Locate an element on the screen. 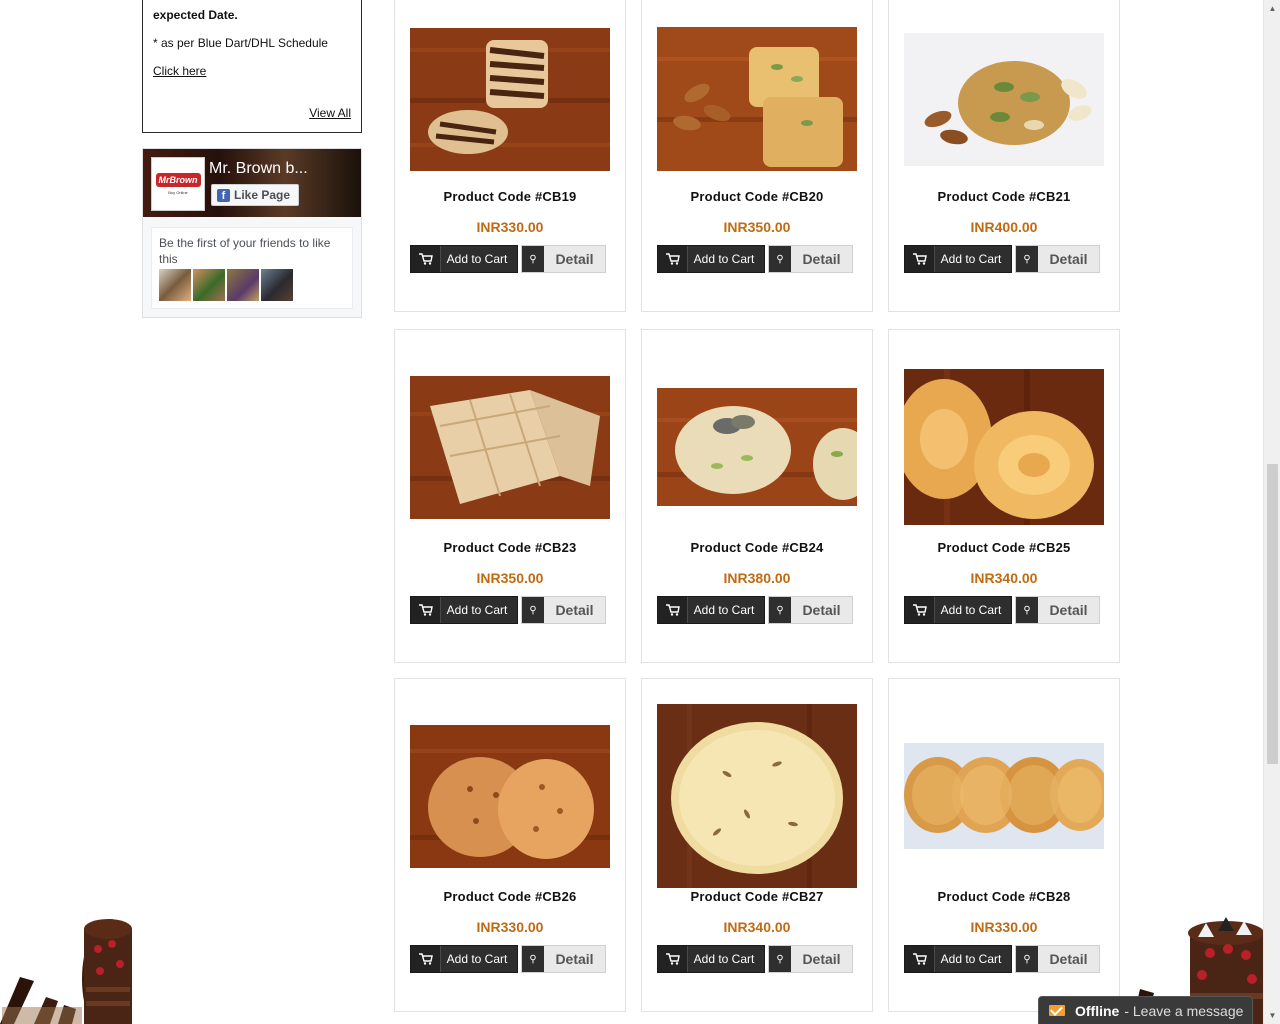 This screenshot has width=1280, height=1024. scroll-down-arrow-icon: ▼ is located at coordinates (1272, 1015).